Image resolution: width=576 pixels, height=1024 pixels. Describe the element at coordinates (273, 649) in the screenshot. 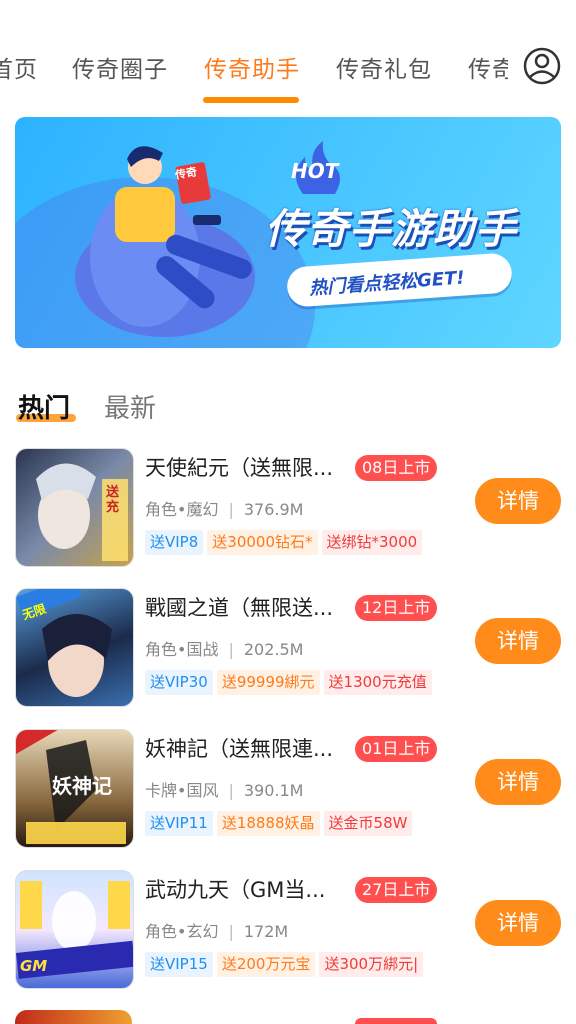

I see `game-size: 202.5M` at that location.